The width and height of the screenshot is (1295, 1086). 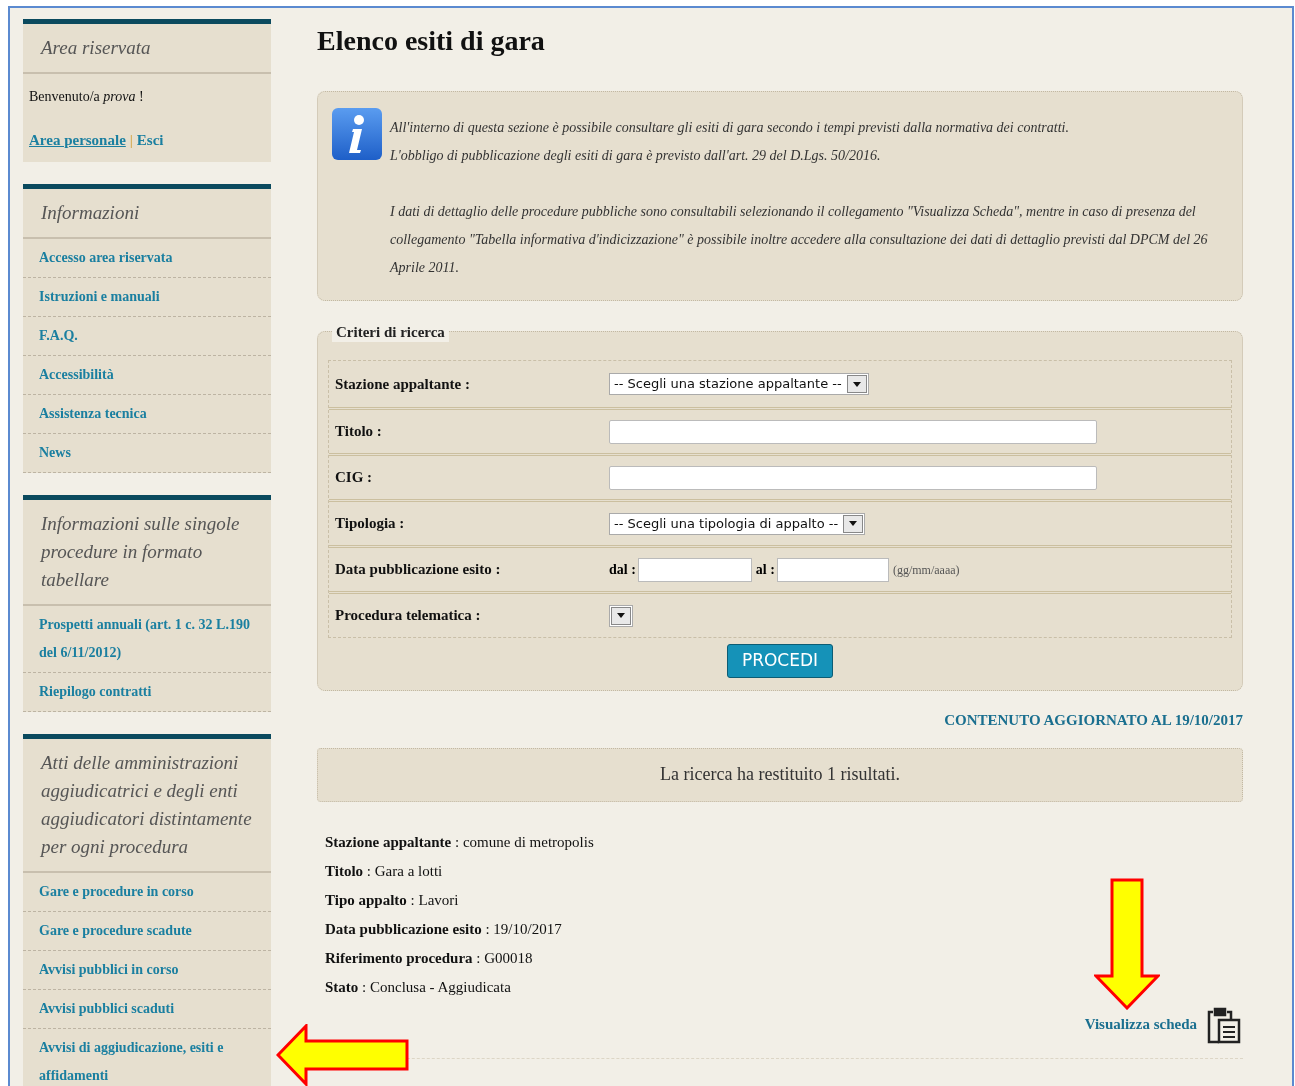 I want to click on menu-link: Assistenza tecnica, so click(x=148, y=413).